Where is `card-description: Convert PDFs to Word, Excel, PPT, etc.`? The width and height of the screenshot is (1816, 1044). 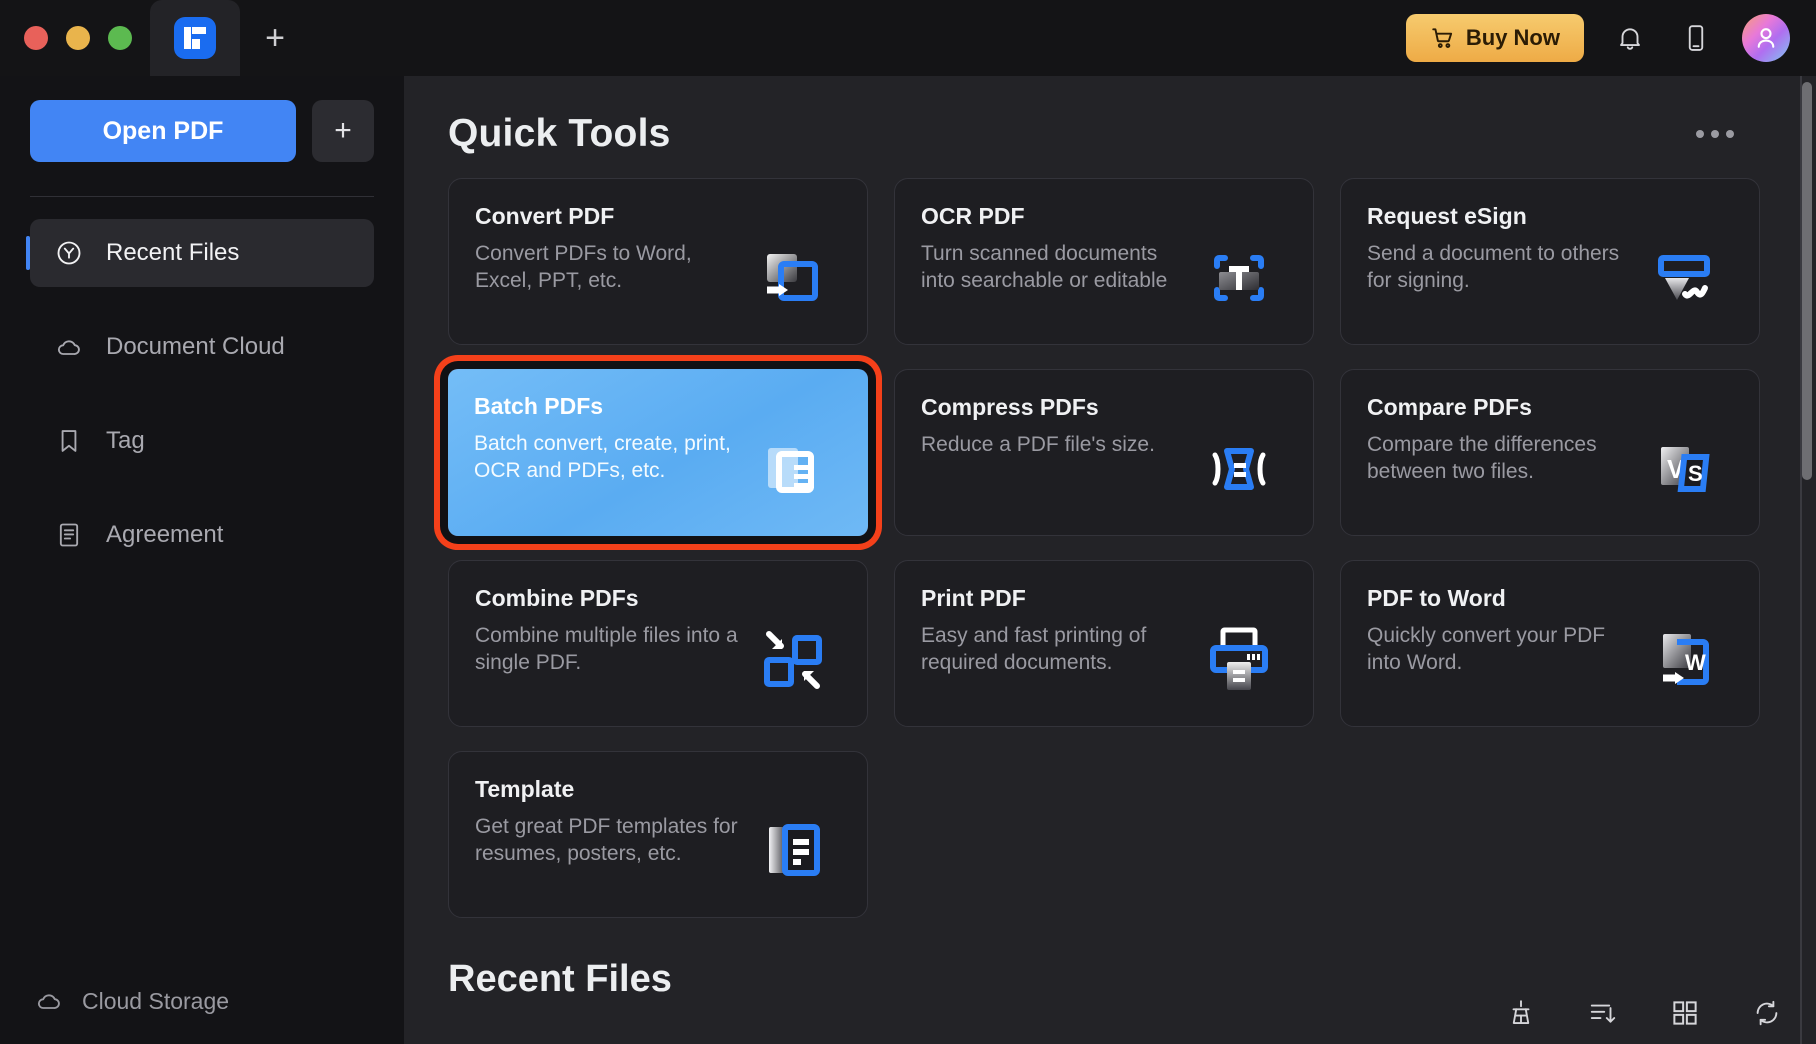 card-description: Convert PDFs to Word, Excel, PPT, etc. is located at coordinates (583, 267).